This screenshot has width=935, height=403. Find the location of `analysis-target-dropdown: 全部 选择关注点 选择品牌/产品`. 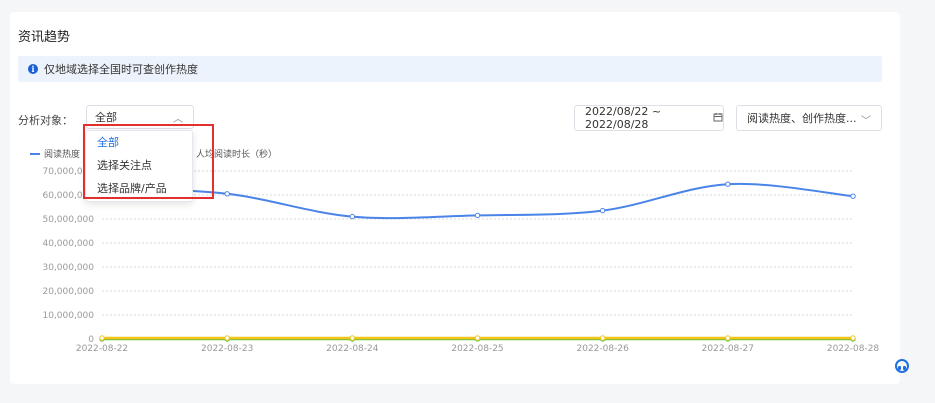

analysis-target-dropdown: 全部 选择关注点 选择品牌/产品 is located at coordinates (139, 166).